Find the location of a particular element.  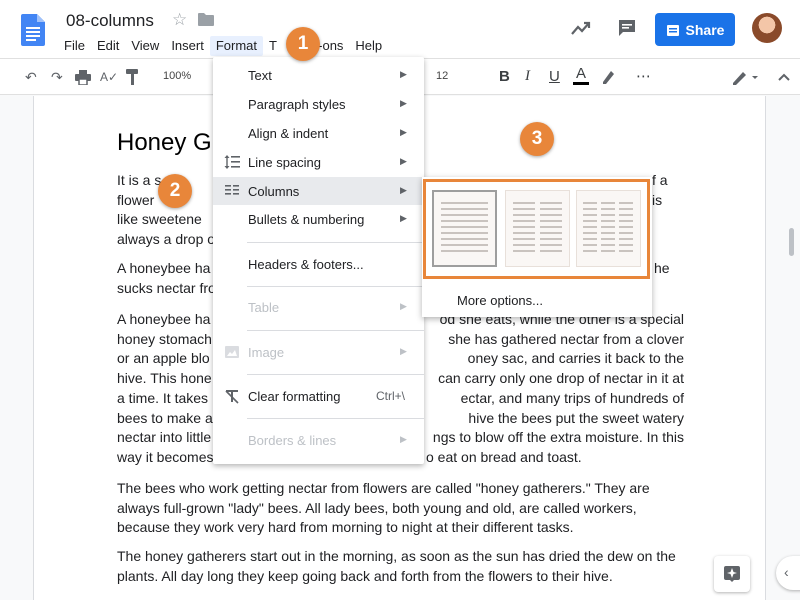

undo-icon: ↶ is located at coordinates (31, 77).